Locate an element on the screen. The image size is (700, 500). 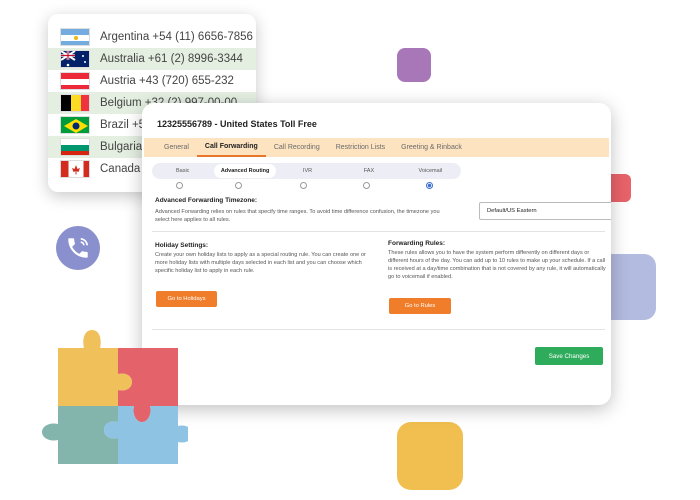
timezone-title: Advanced Forwarding Timezone: is located at coordinates (206, 200).